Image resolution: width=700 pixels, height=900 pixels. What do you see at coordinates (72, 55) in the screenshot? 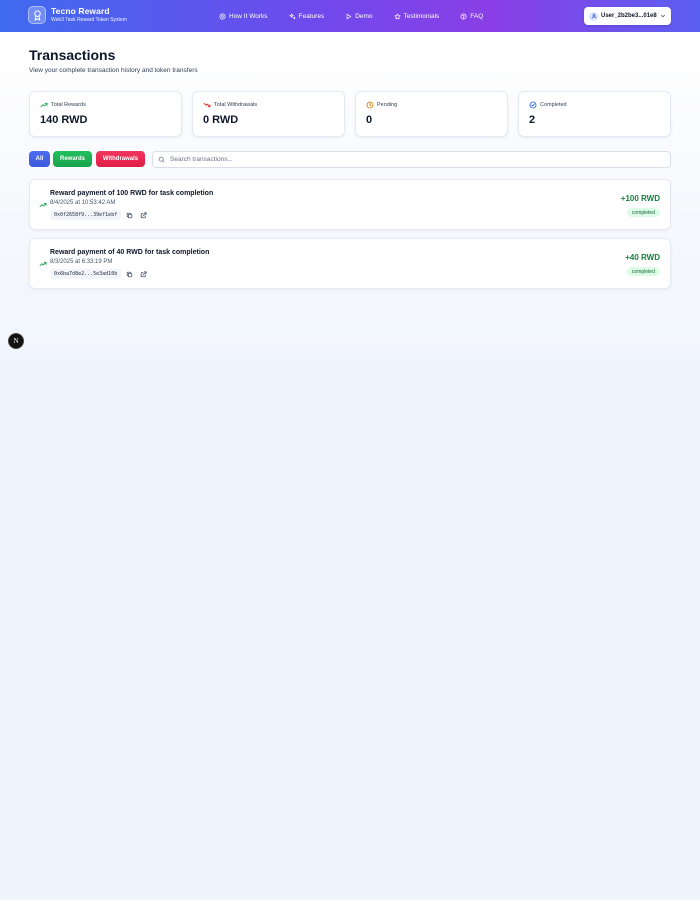
I see `page-title: Transactions` at bounding box center [72, 55].